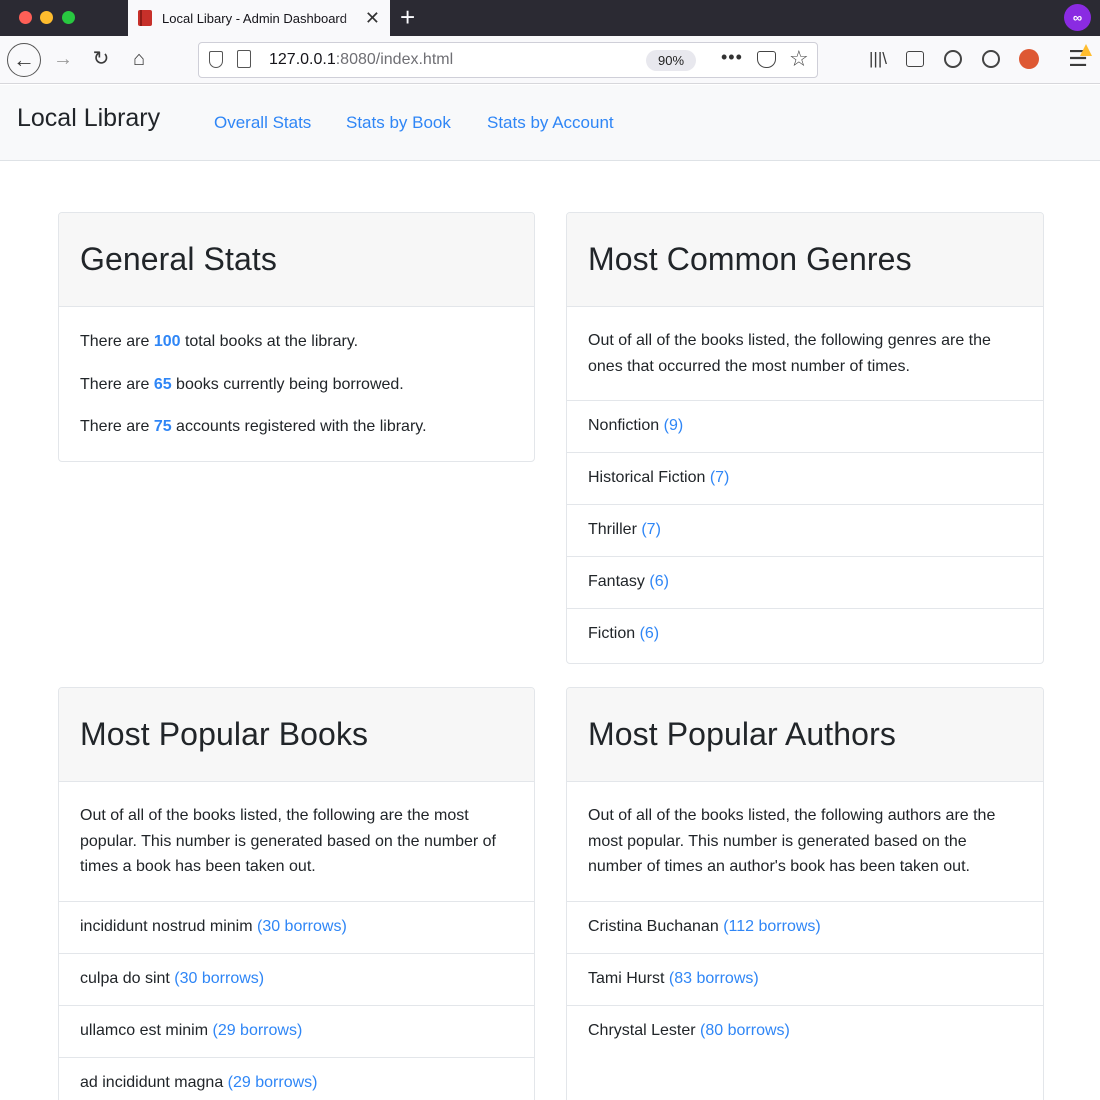 This screenshot has width=1100, height=1100. Describe the element at coordinates (673, 425) in the screenshot. I see `genre-count: (9)` at that location.